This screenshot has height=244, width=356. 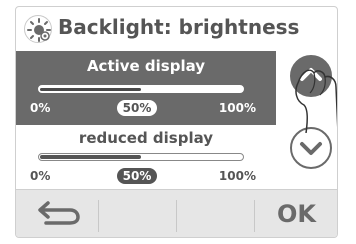 I want to click on active-display-fill, so click(x=90, y=89).